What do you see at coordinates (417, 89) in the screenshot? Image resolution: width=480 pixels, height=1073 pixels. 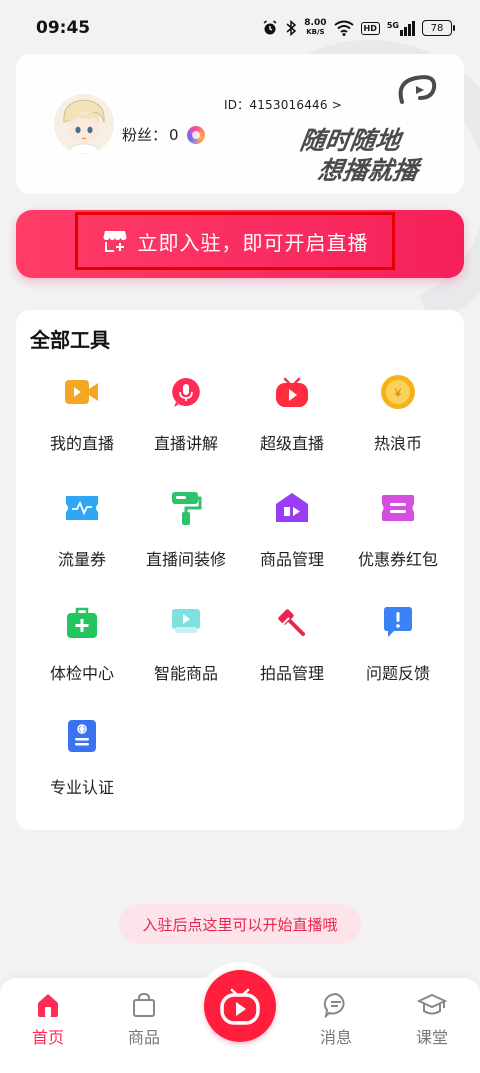 I see `slogan-swoosh-icon` at bounding box center [417, 89].